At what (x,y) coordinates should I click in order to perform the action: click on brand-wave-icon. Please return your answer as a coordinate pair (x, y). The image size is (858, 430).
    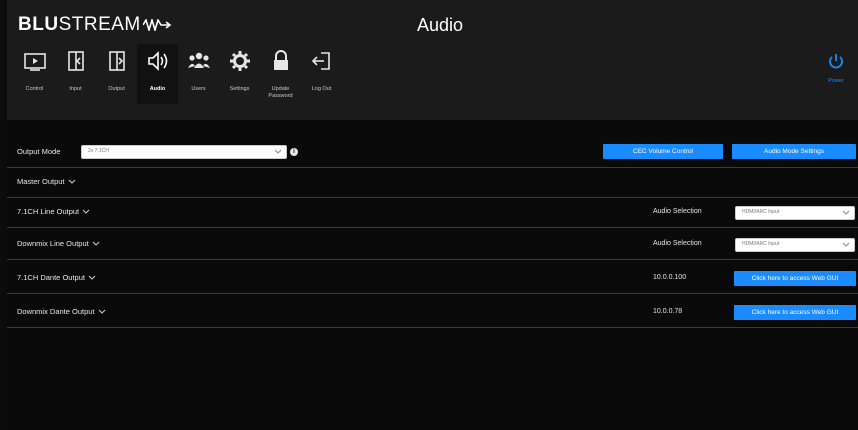
    Looking at the image, I should click on (157, 24).